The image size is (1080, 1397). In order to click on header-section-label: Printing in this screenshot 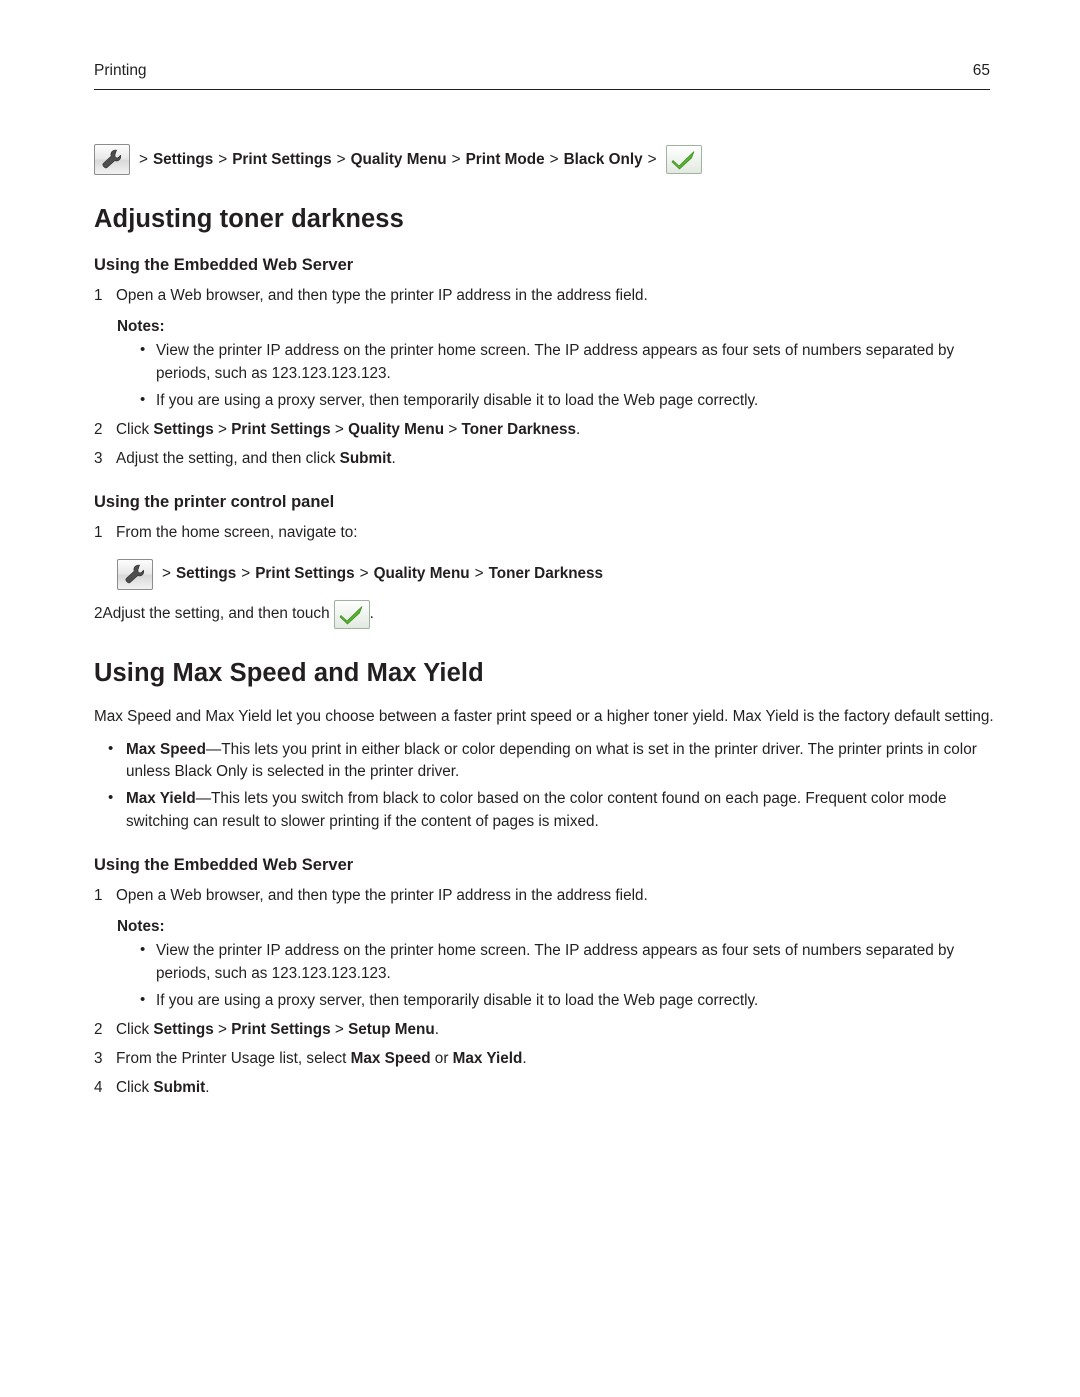, I will do `click(120, 70)`.